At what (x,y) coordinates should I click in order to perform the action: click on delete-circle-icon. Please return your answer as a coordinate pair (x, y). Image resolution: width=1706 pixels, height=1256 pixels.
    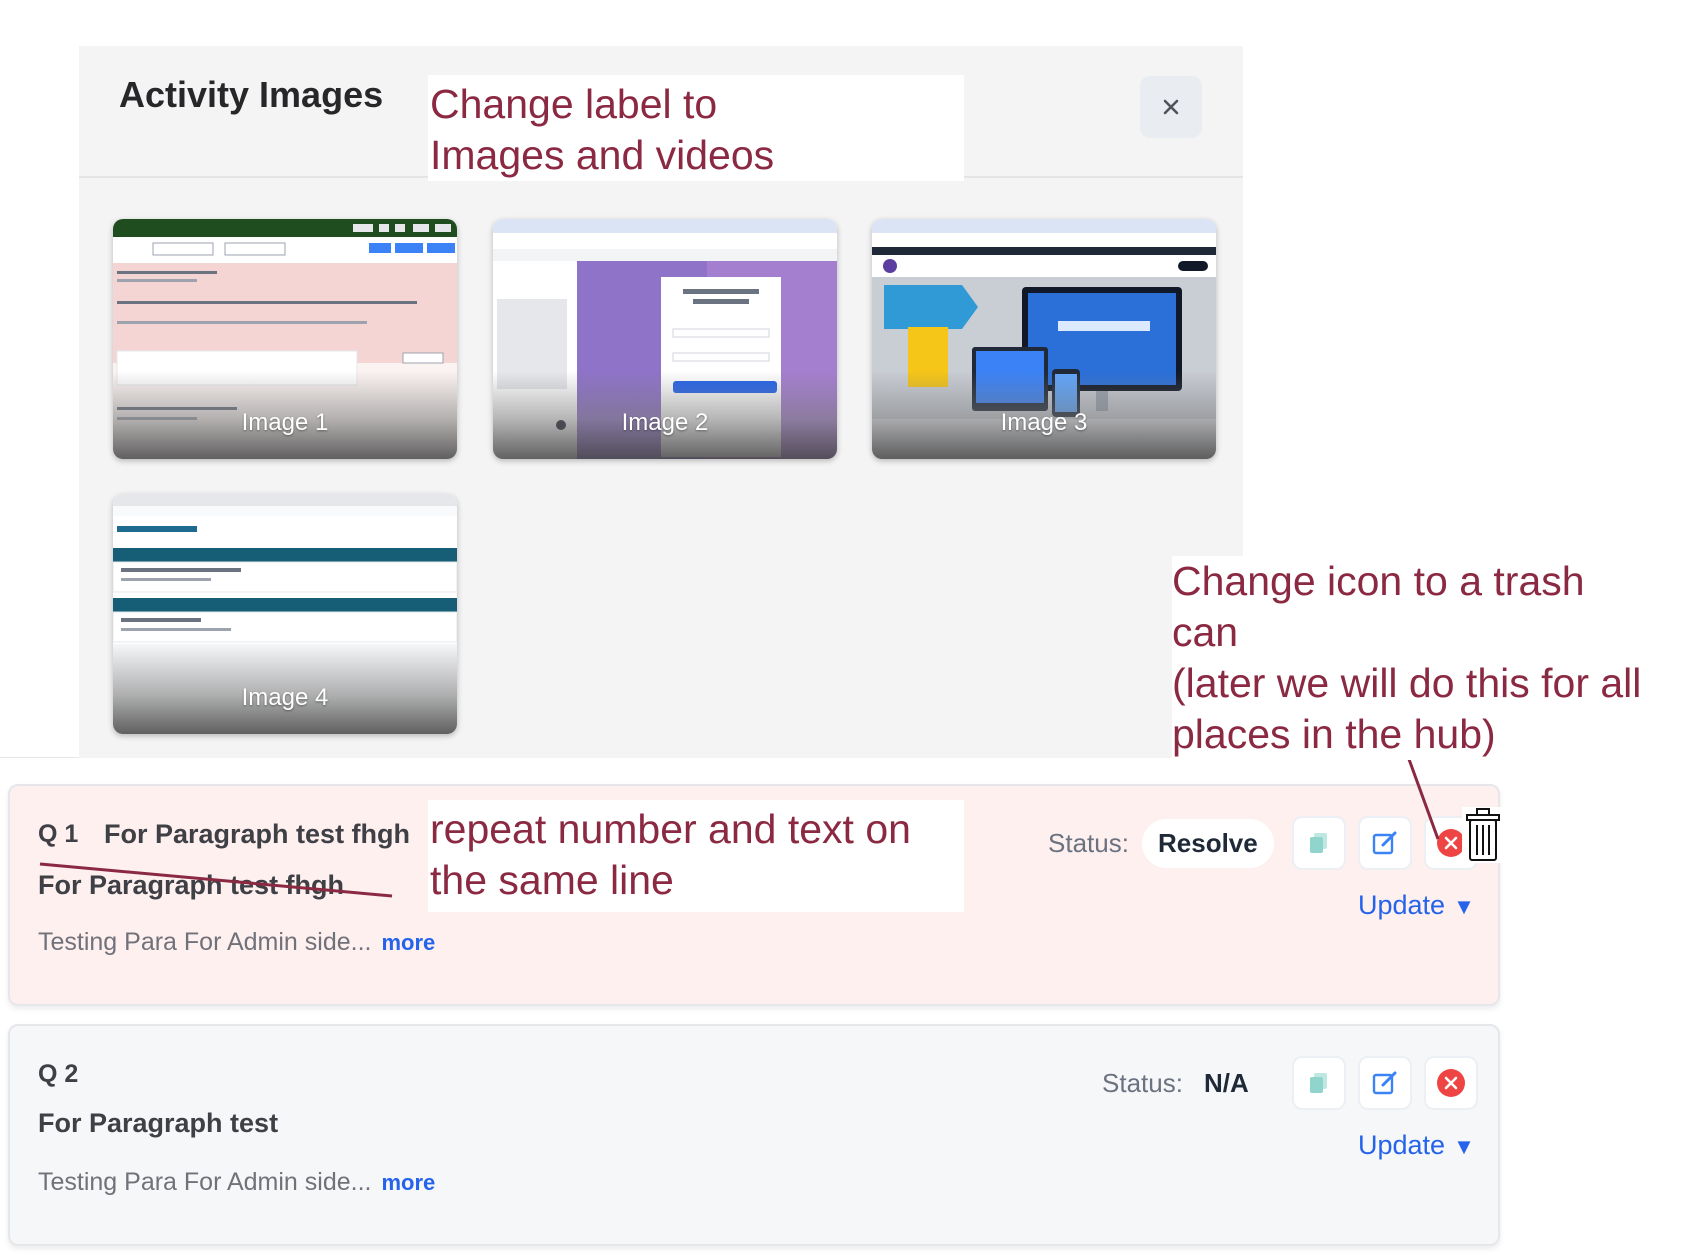
    Looking at the image, I should click on (1451, 1083).